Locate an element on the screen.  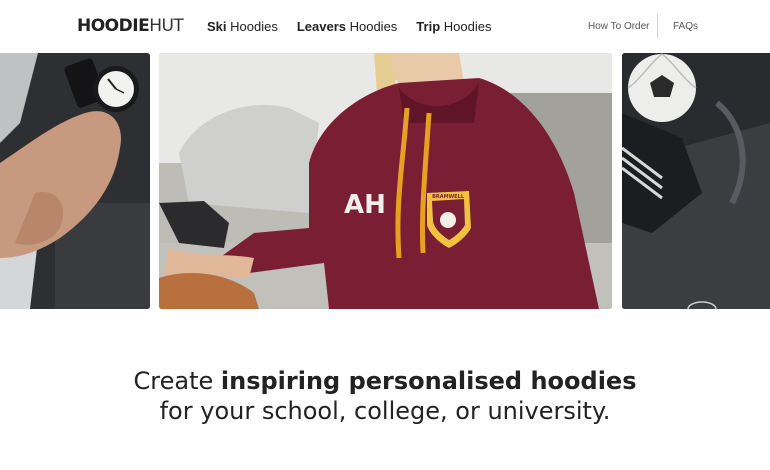
football-photo-illustration is located at coordinates (696, 181).